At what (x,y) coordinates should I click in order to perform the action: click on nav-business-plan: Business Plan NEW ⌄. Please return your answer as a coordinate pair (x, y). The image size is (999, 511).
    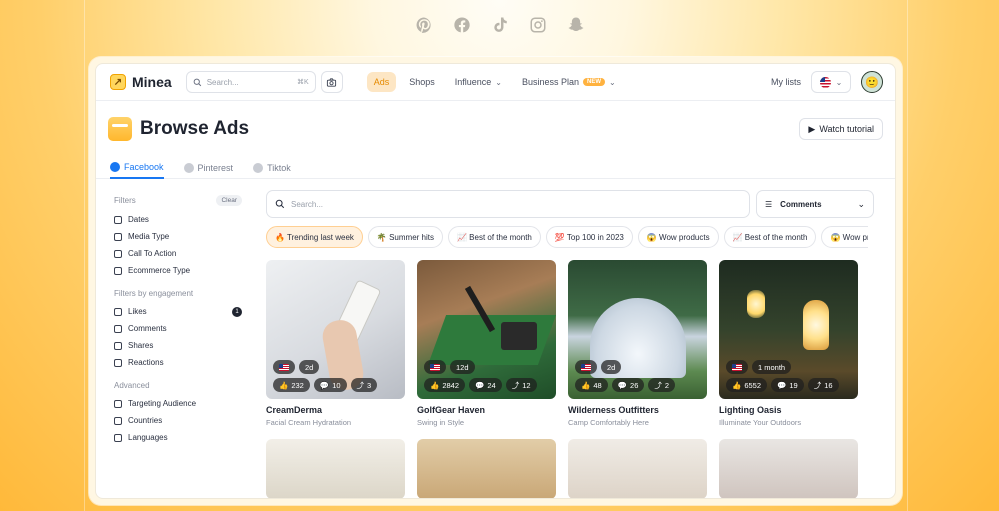
    Looking at the image, I should click on (569, 82).